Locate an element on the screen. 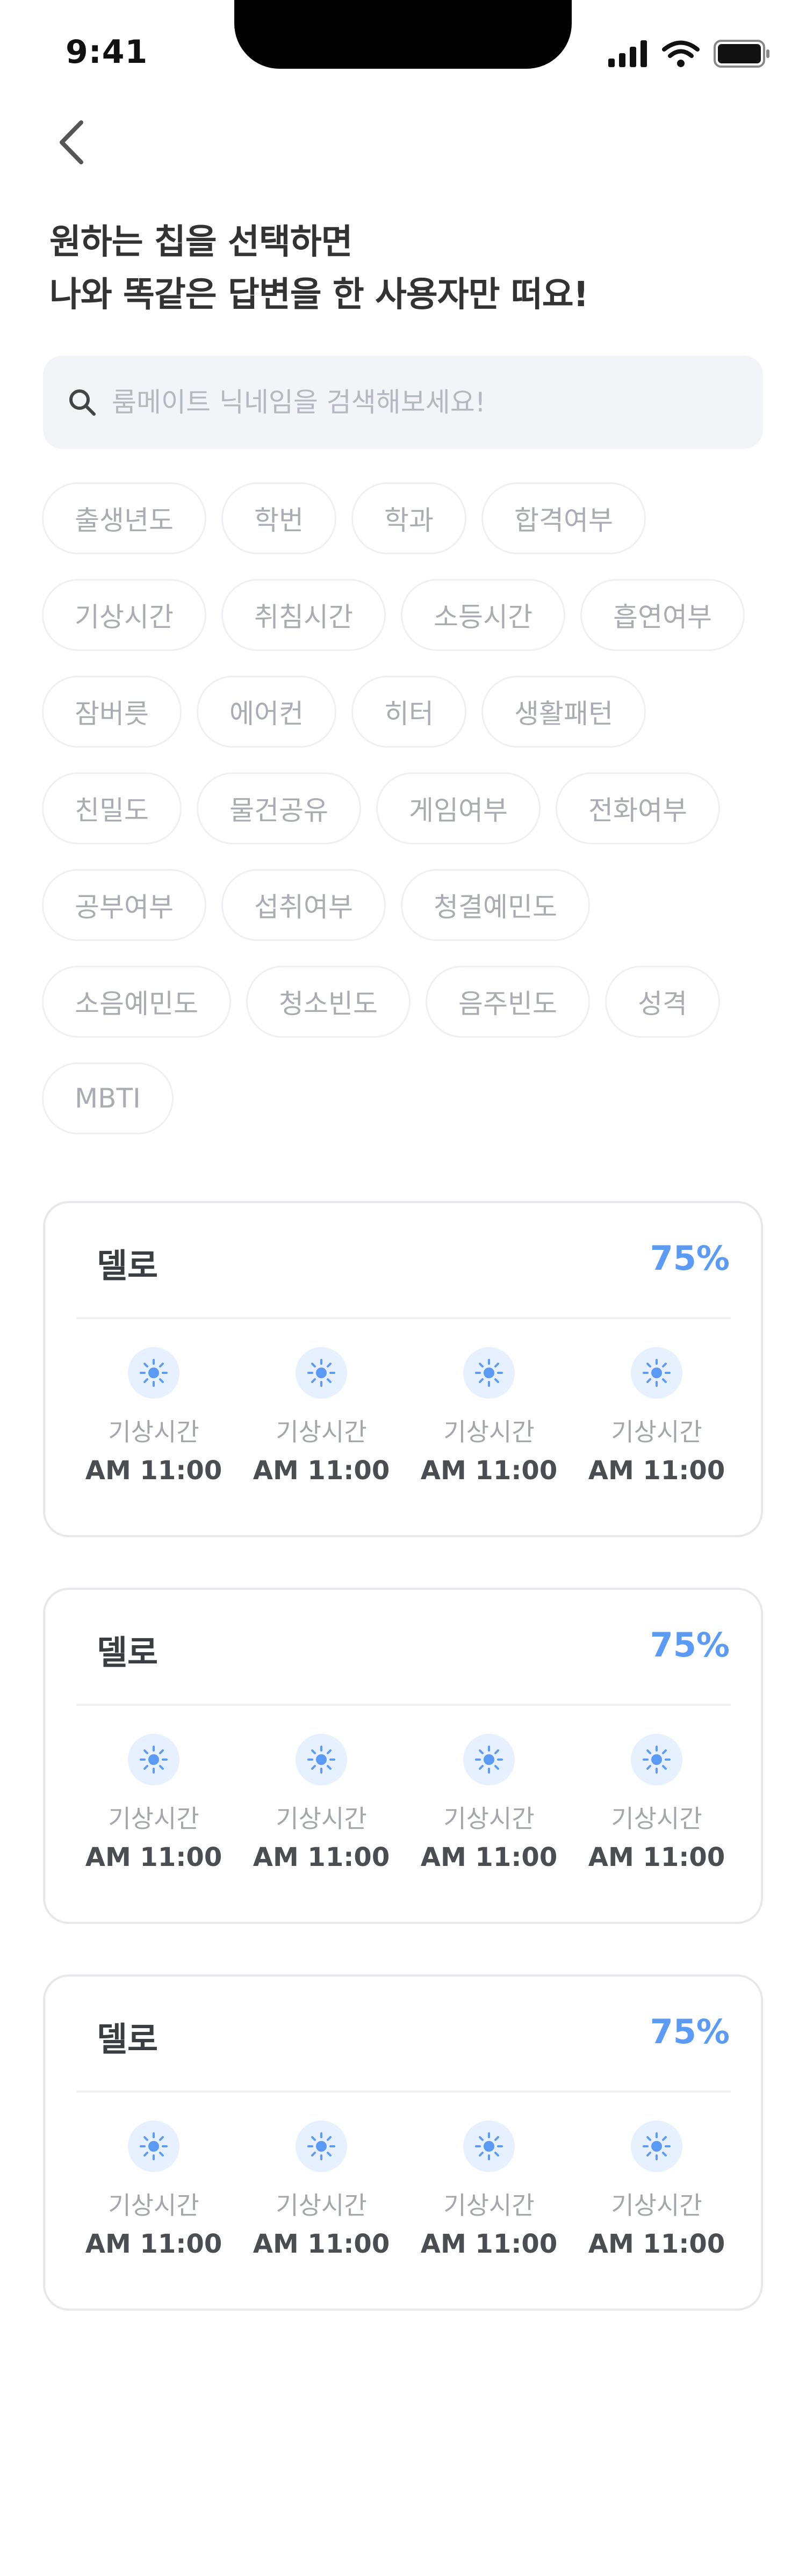 Image resolution: width=806 pixels, height=2576 pixels. status-icons is located at coordinates (689, 54).